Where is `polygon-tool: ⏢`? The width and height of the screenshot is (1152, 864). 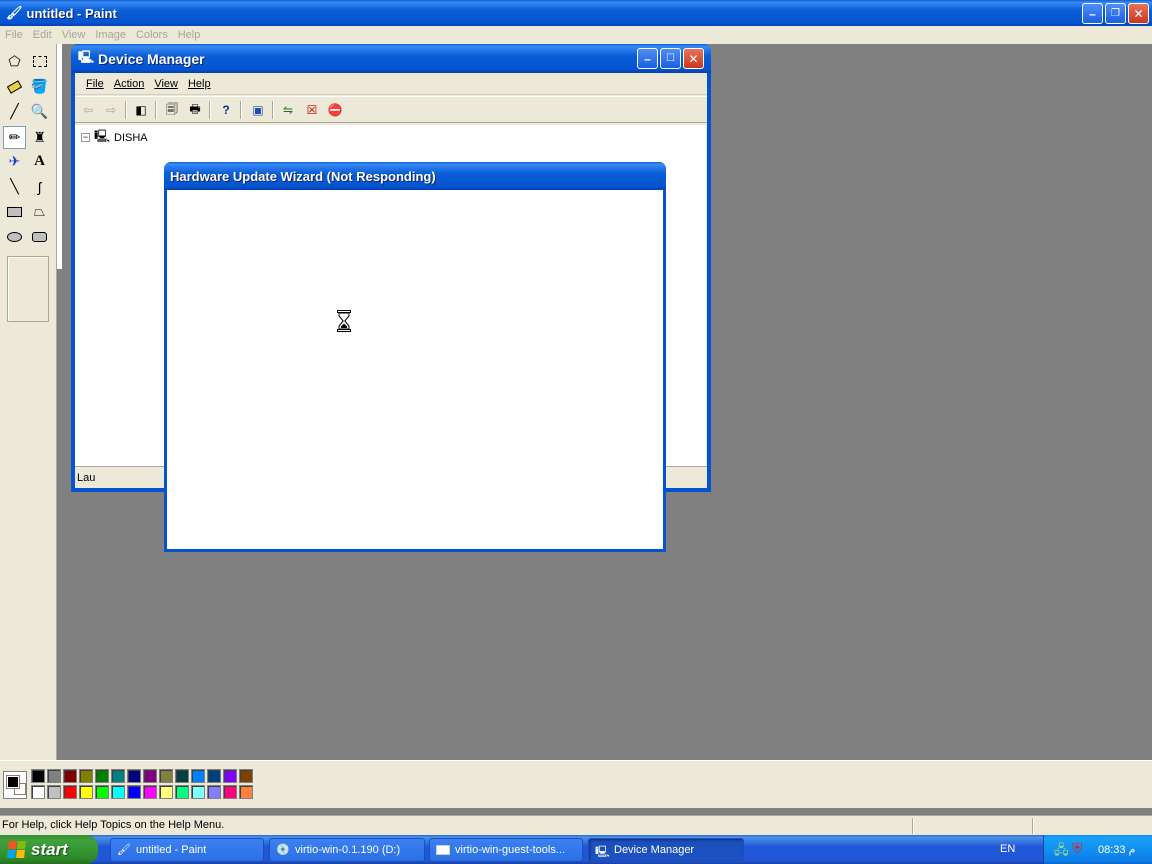 polygon-tool: ⏢ is located at coordinates (39, 211).